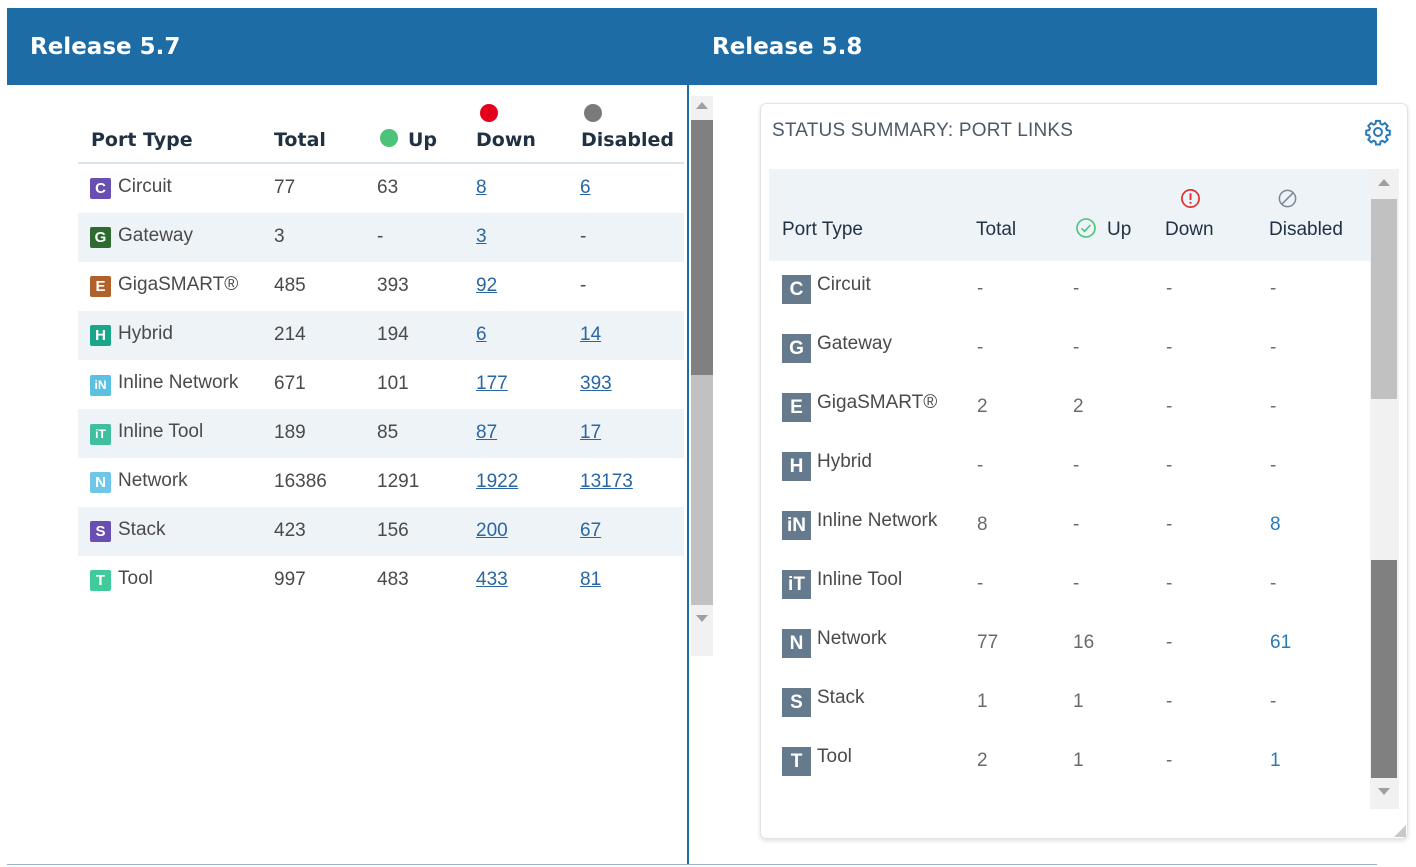 The image size is (1416, 867). What do you see at coordinates (585, 188) in the screenshot?
I see `disabled-cell: 6` at bounding box center [585, 188].